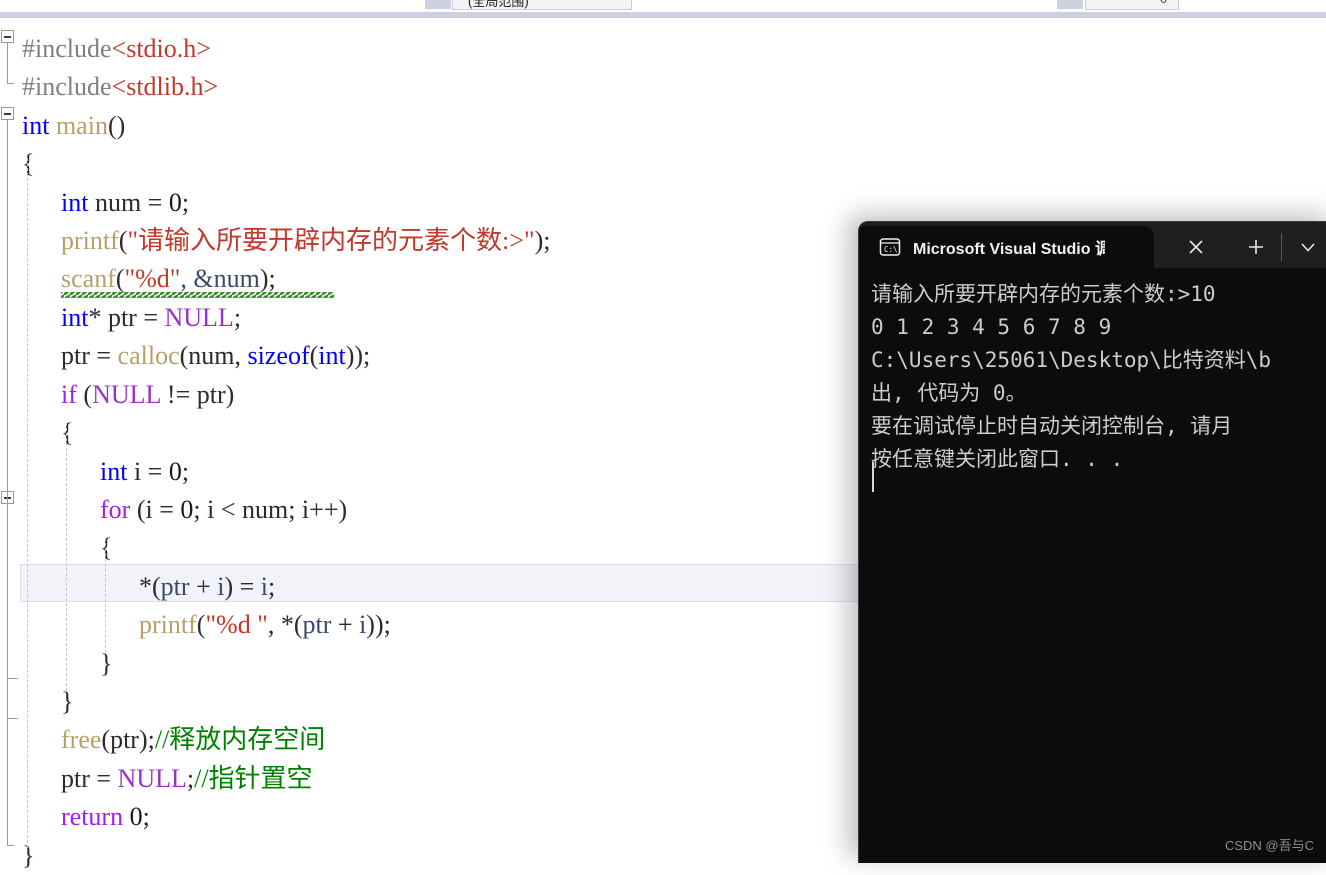  Describe the element at coordinates (1043, 294) in the screenshot. I see `console-output-line: 请输入所要开辟内存的元素个数:>10` at that location.